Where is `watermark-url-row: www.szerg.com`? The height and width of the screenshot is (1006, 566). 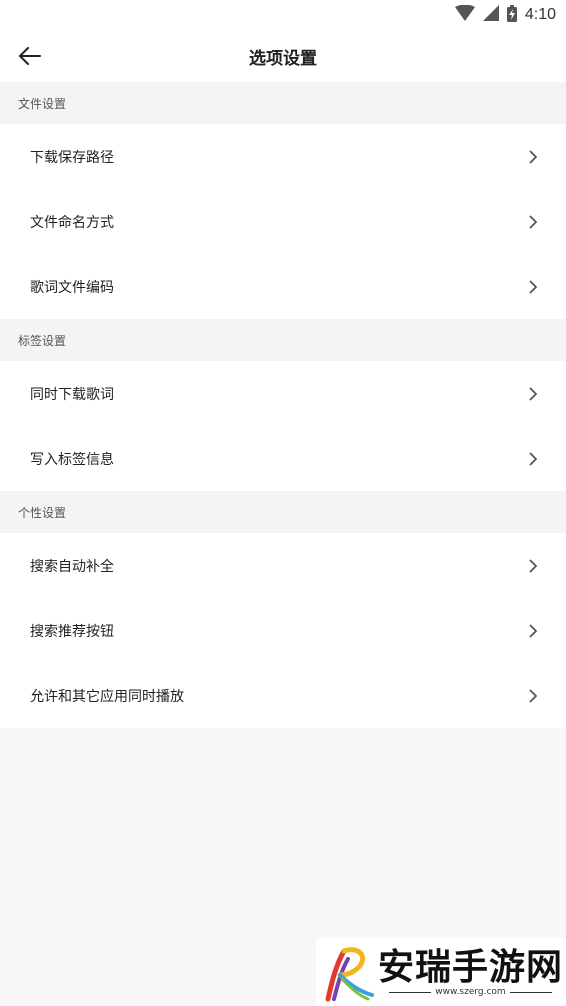 watermark-url-row: www.szerg.com is located at coordinates (470, 992).